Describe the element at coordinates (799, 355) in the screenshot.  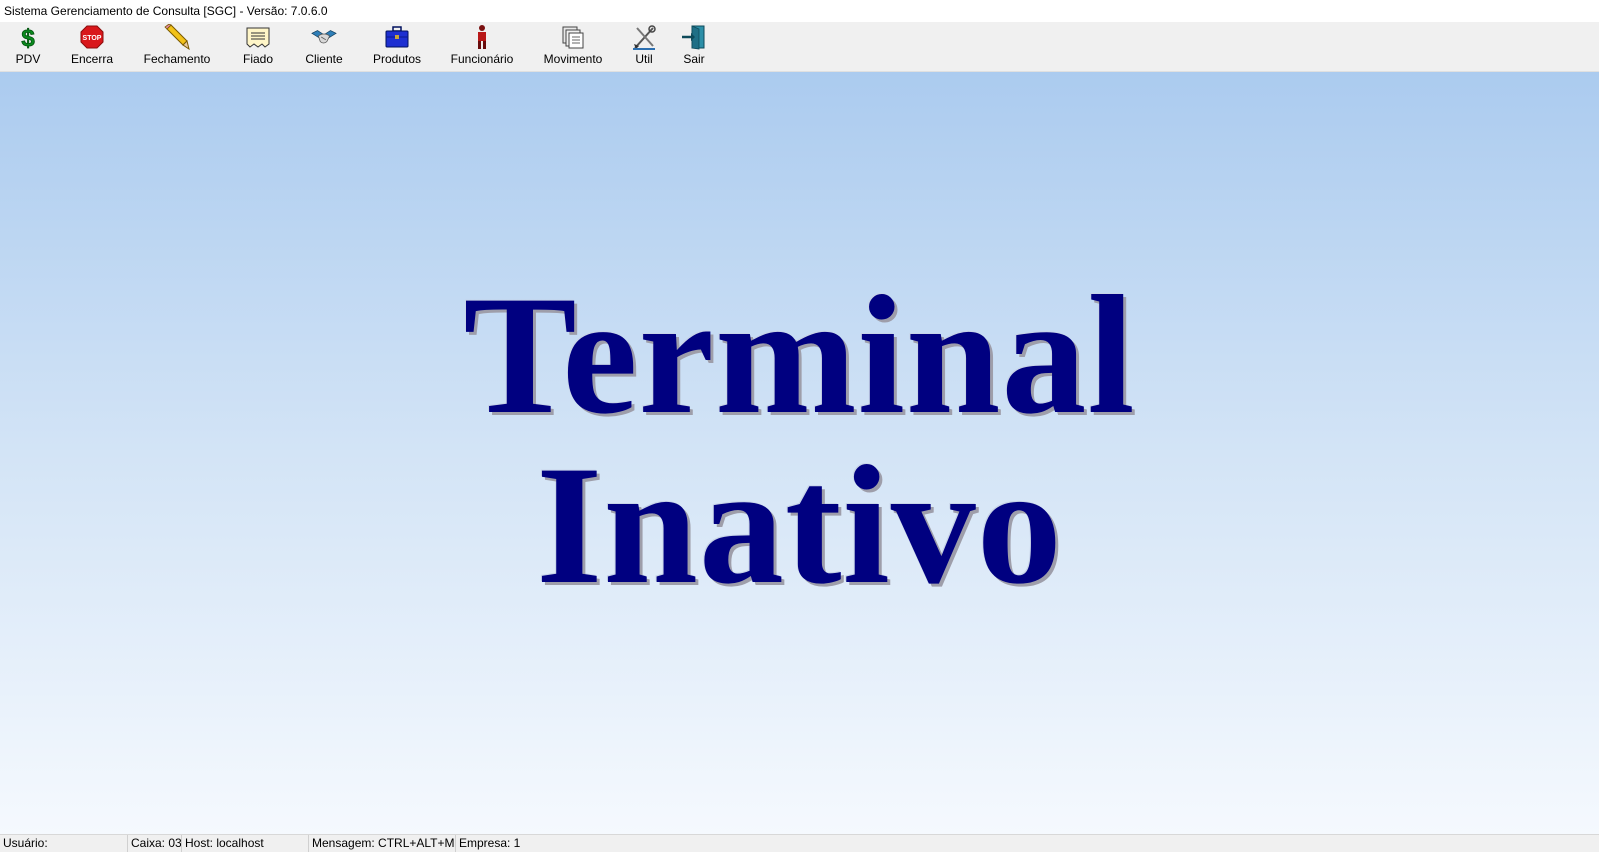
I see `terminal-status-line1: Terminal` at that location.